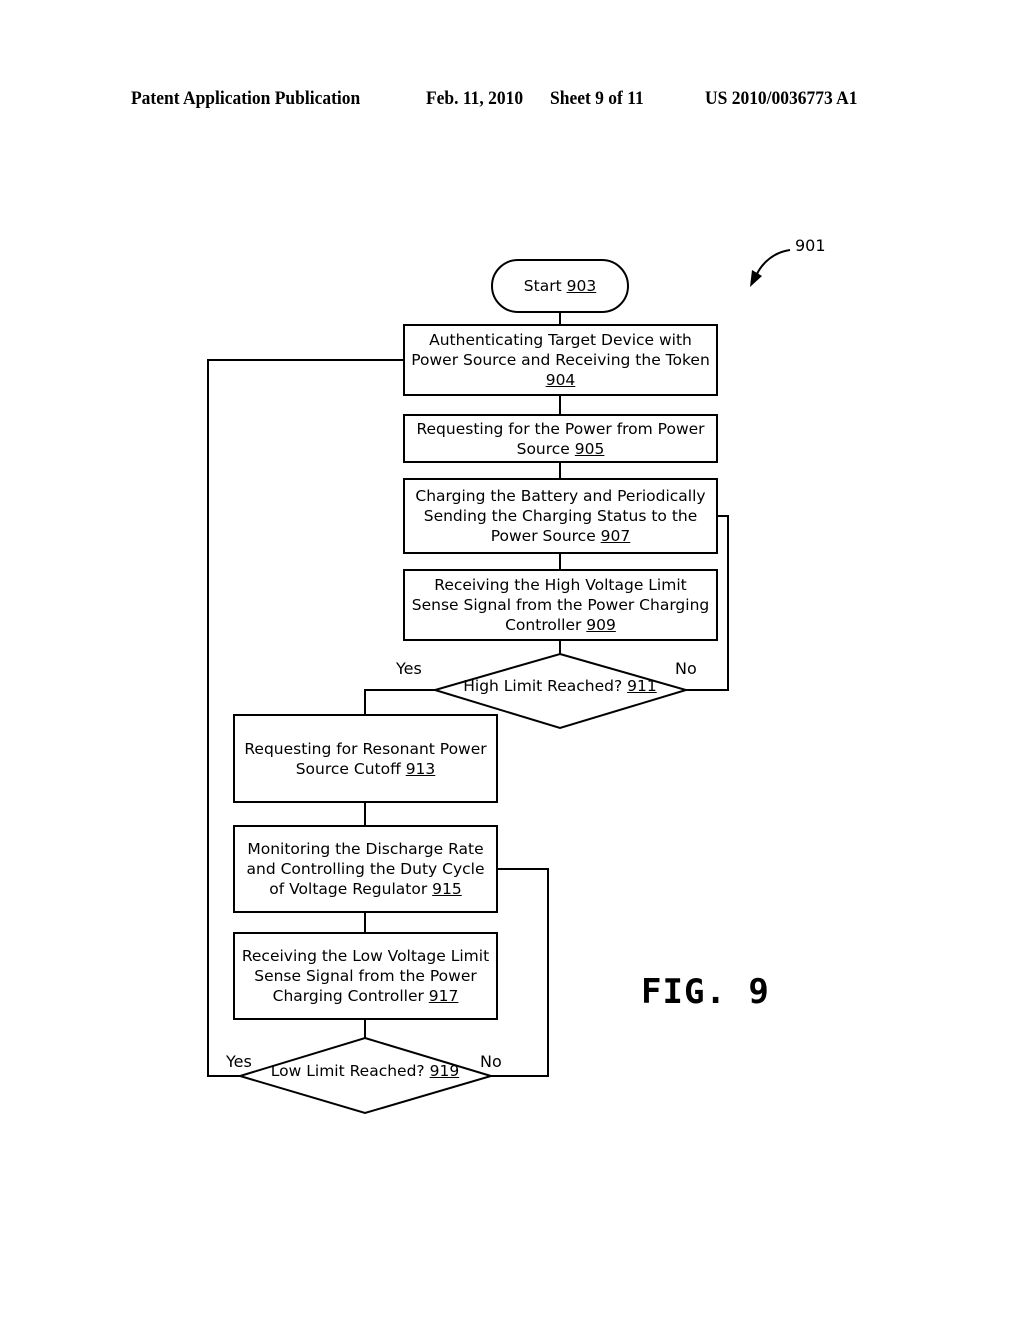  Describe the element at coordinates (589, 448) in the screenshot. I see `process-ref-905: 905` at that location.